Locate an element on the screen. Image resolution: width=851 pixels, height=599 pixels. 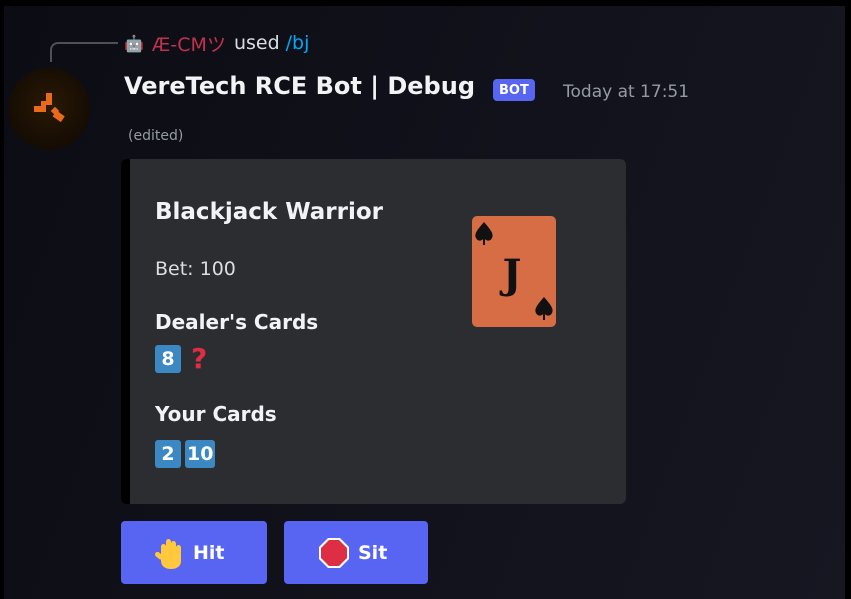
your-cards-label: Your Cards is located at coordinates (216, 414).